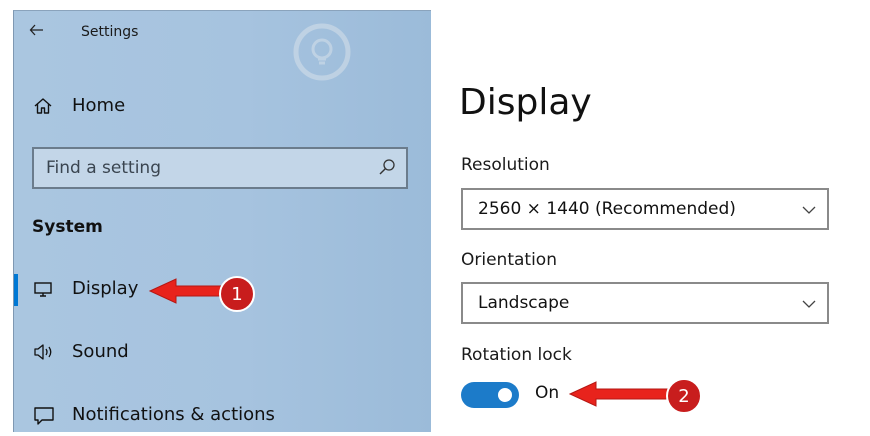 This screenshot has width=870, height=436. Describe the element at coordinates (516, 355) in the screenshot. I see `rotation-lock-label: Rotation lock` at that location.